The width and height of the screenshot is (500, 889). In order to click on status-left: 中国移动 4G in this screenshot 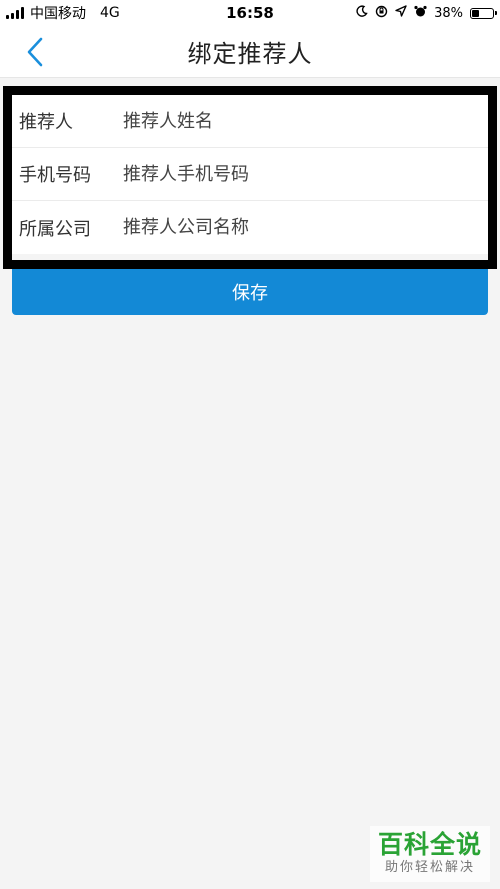, I will do `click(63, 13)`.